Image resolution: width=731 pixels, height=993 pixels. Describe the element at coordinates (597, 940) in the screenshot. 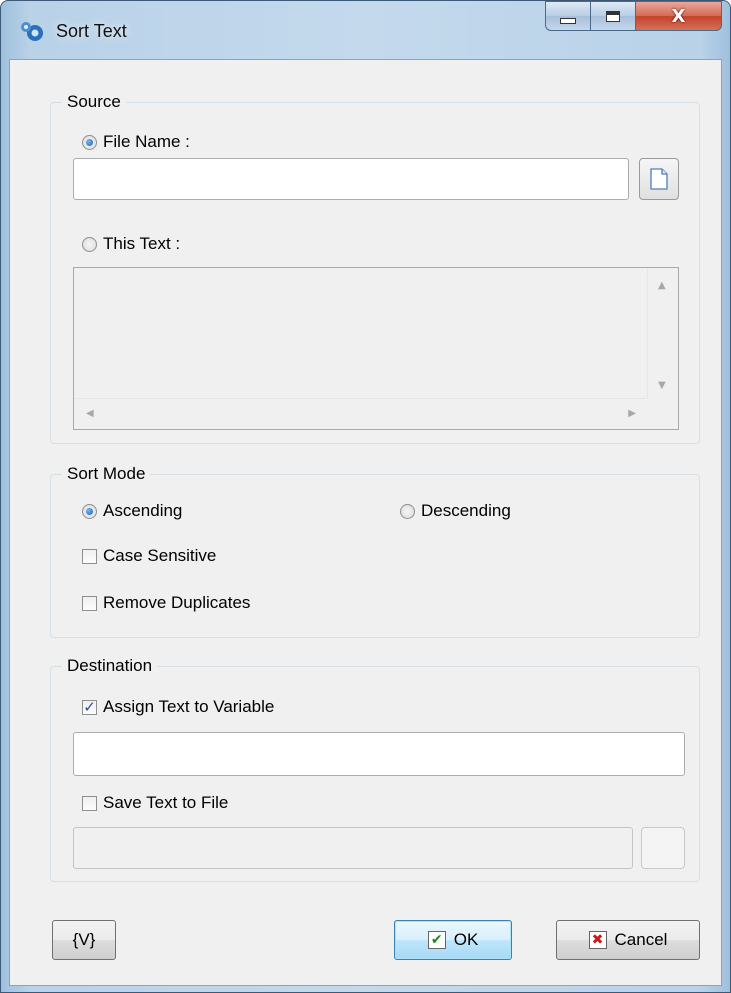

I see `cancel-x-icon: ✖` at that location.